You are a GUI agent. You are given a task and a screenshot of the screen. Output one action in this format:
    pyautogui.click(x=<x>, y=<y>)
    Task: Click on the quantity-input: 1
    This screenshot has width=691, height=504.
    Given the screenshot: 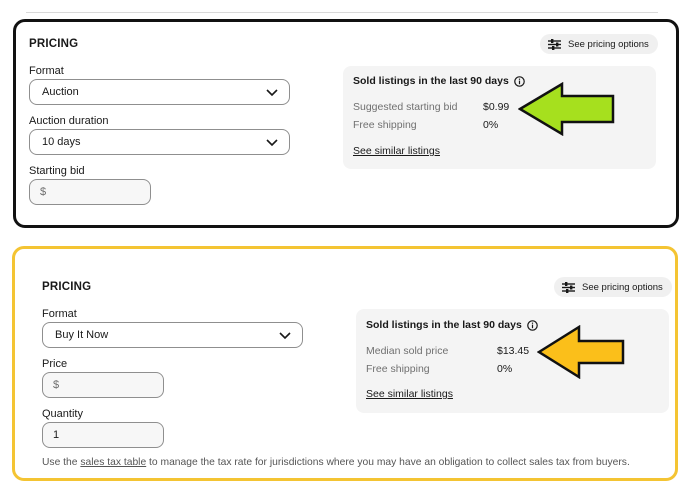 What is the action you would take?
    pyautogui.click(x=103, y=435)
    